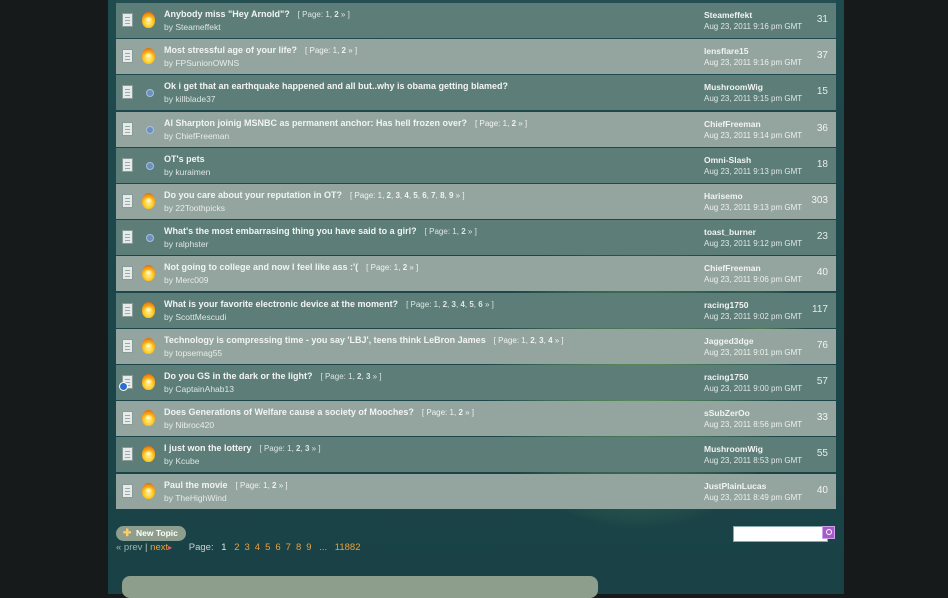  What do you see at coordinates (192, 172) in the screenshot?
I see `topic-author-link: kuraimen` at bounding box center [192, 172].